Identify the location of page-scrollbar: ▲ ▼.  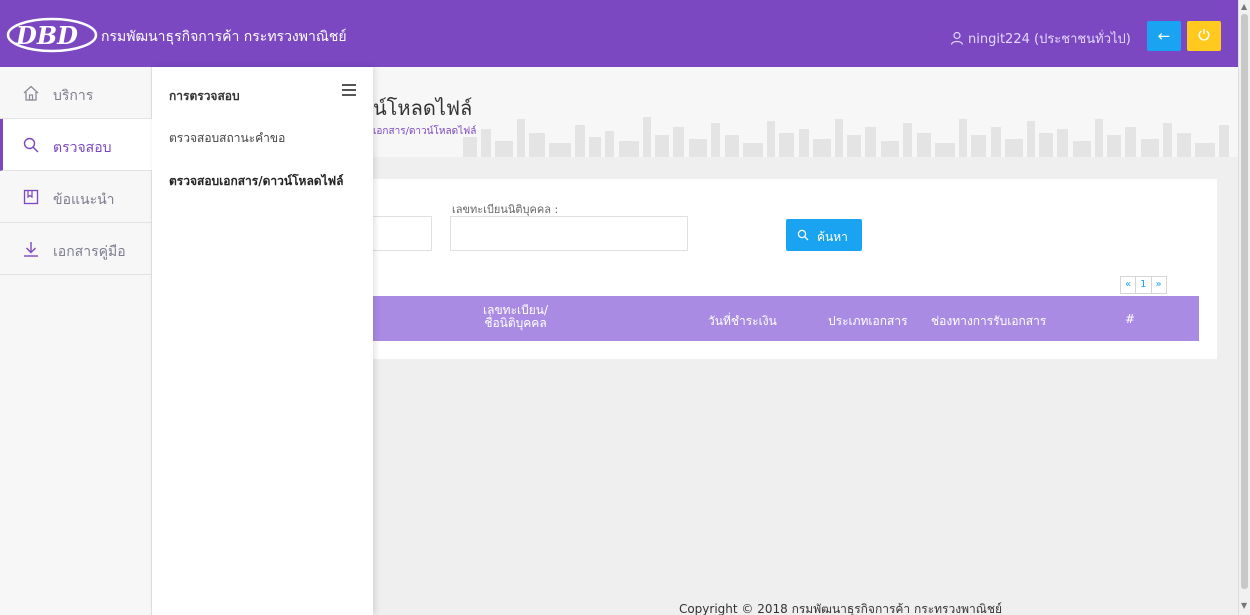
(1244, 307).